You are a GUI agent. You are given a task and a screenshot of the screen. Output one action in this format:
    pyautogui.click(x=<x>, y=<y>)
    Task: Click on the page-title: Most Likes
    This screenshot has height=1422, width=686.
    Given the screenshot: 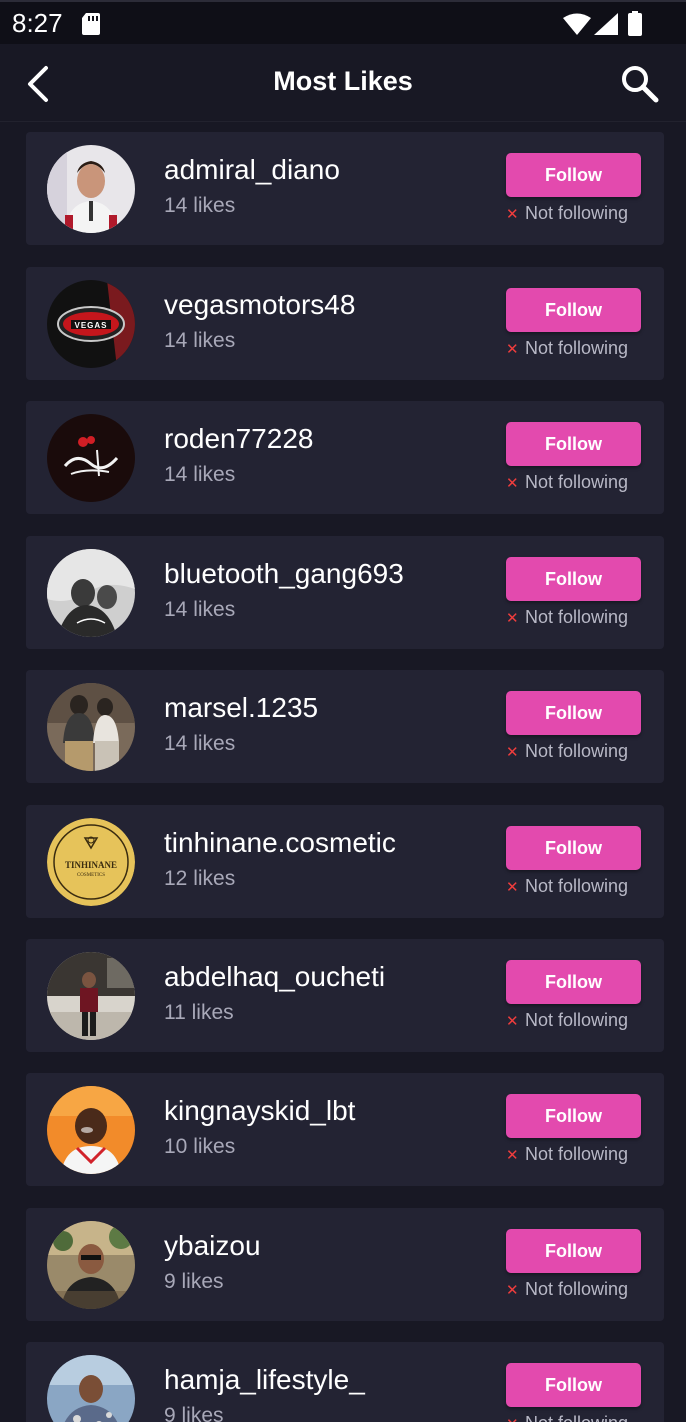 What is the action you would take?
    pyautogui.click(x=343, y=81)
    